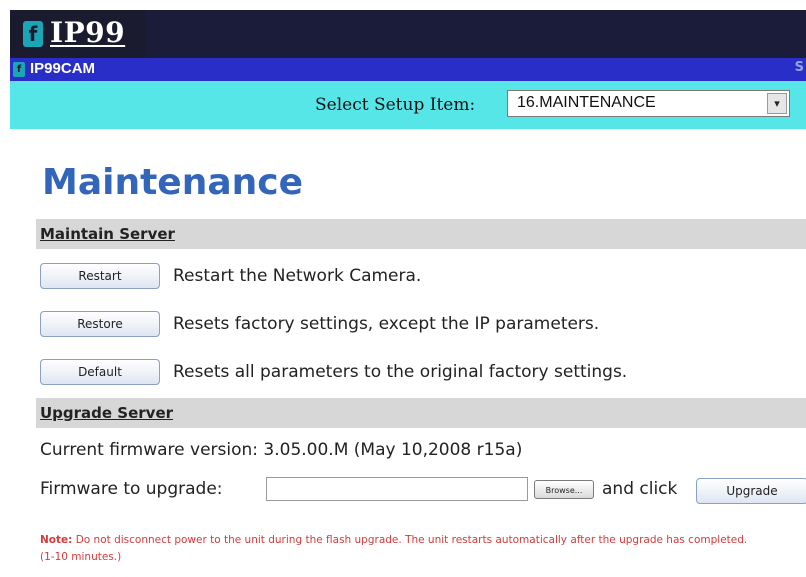 The image size is (806, 577). I want to click on page-title: Maintenance, so click(173, 182).